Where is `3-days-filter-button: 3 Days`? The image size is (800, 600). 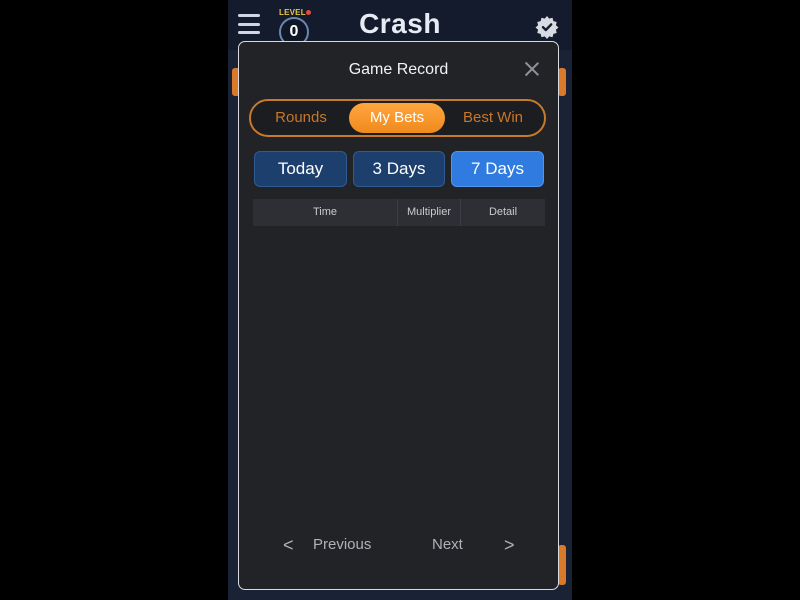 3-days-filter-button: 3 Days is located at coordinates (399, 169).